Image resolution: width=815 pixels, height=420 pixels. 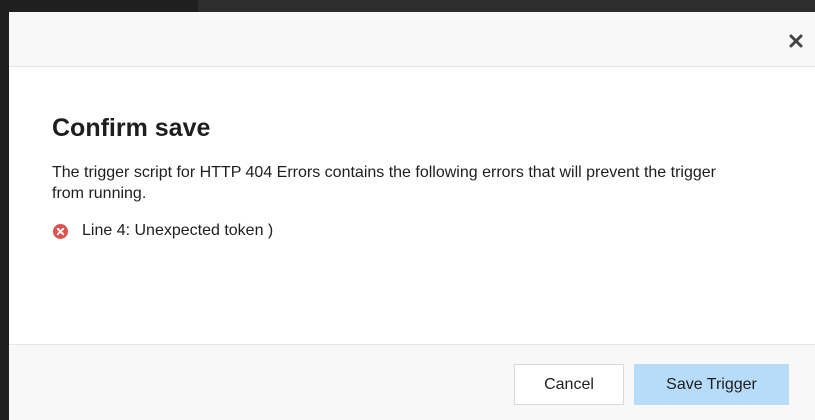 What do you see at coordinates (506, 6) in the screenshot?
I see `backdrop-strip` at bounding box center [506, 6].